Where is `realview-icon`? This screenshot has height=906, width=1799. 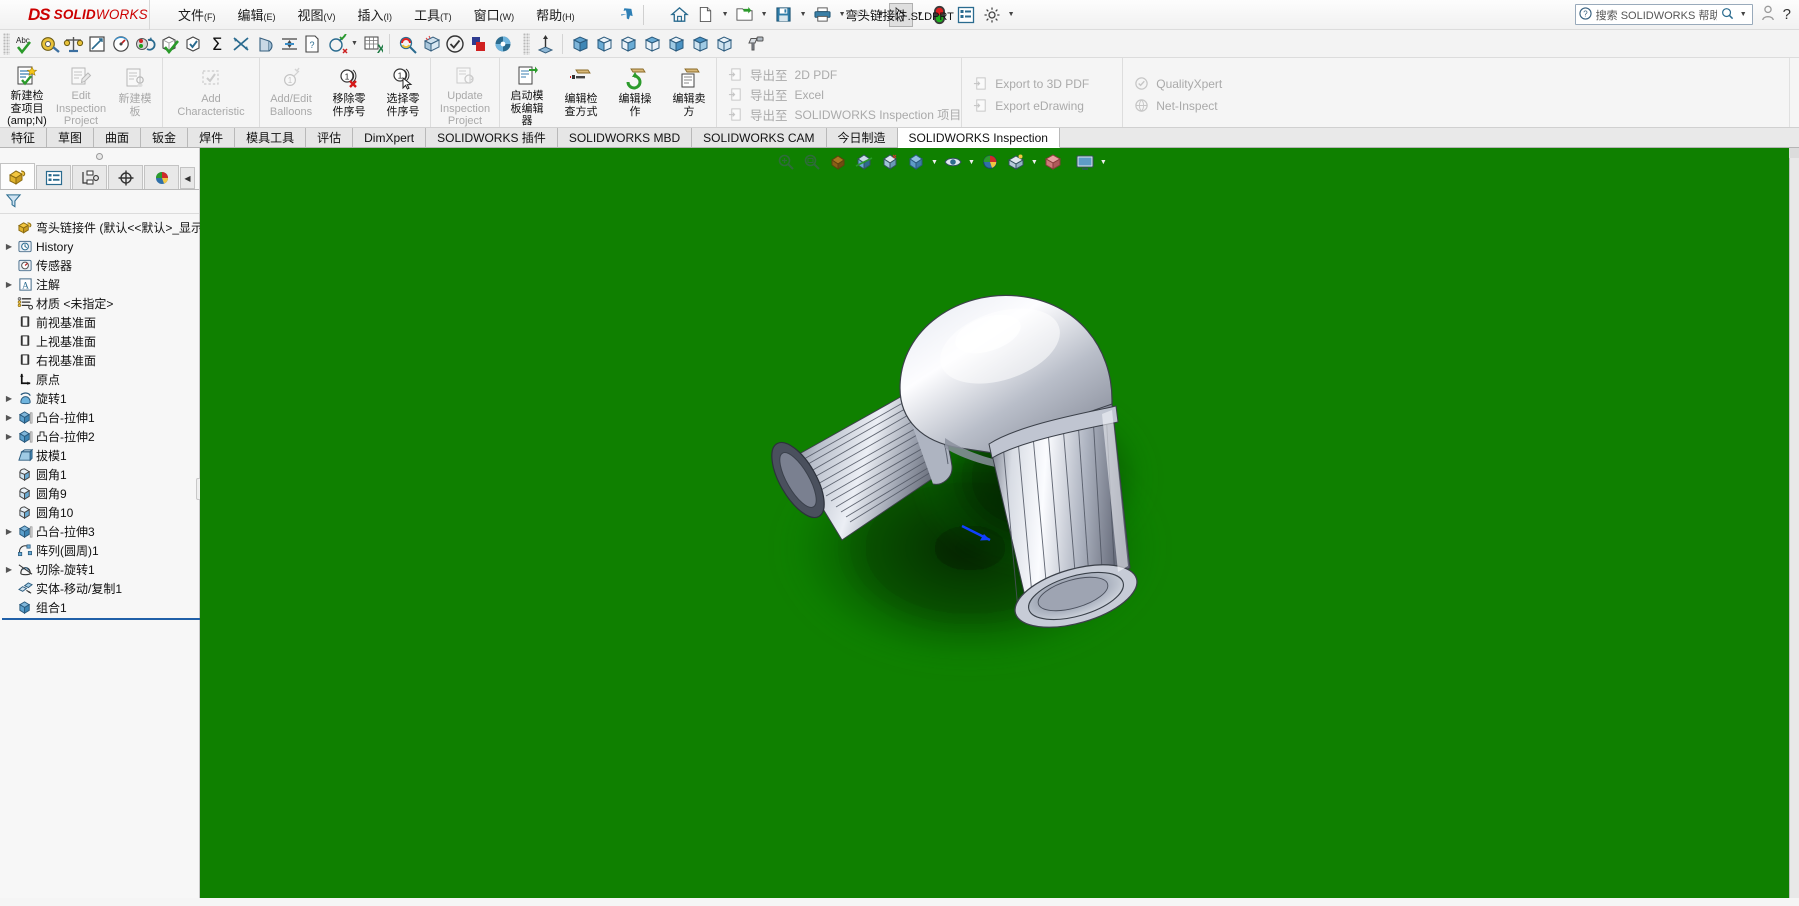
realview-icon is located at coordinates (407, 44).